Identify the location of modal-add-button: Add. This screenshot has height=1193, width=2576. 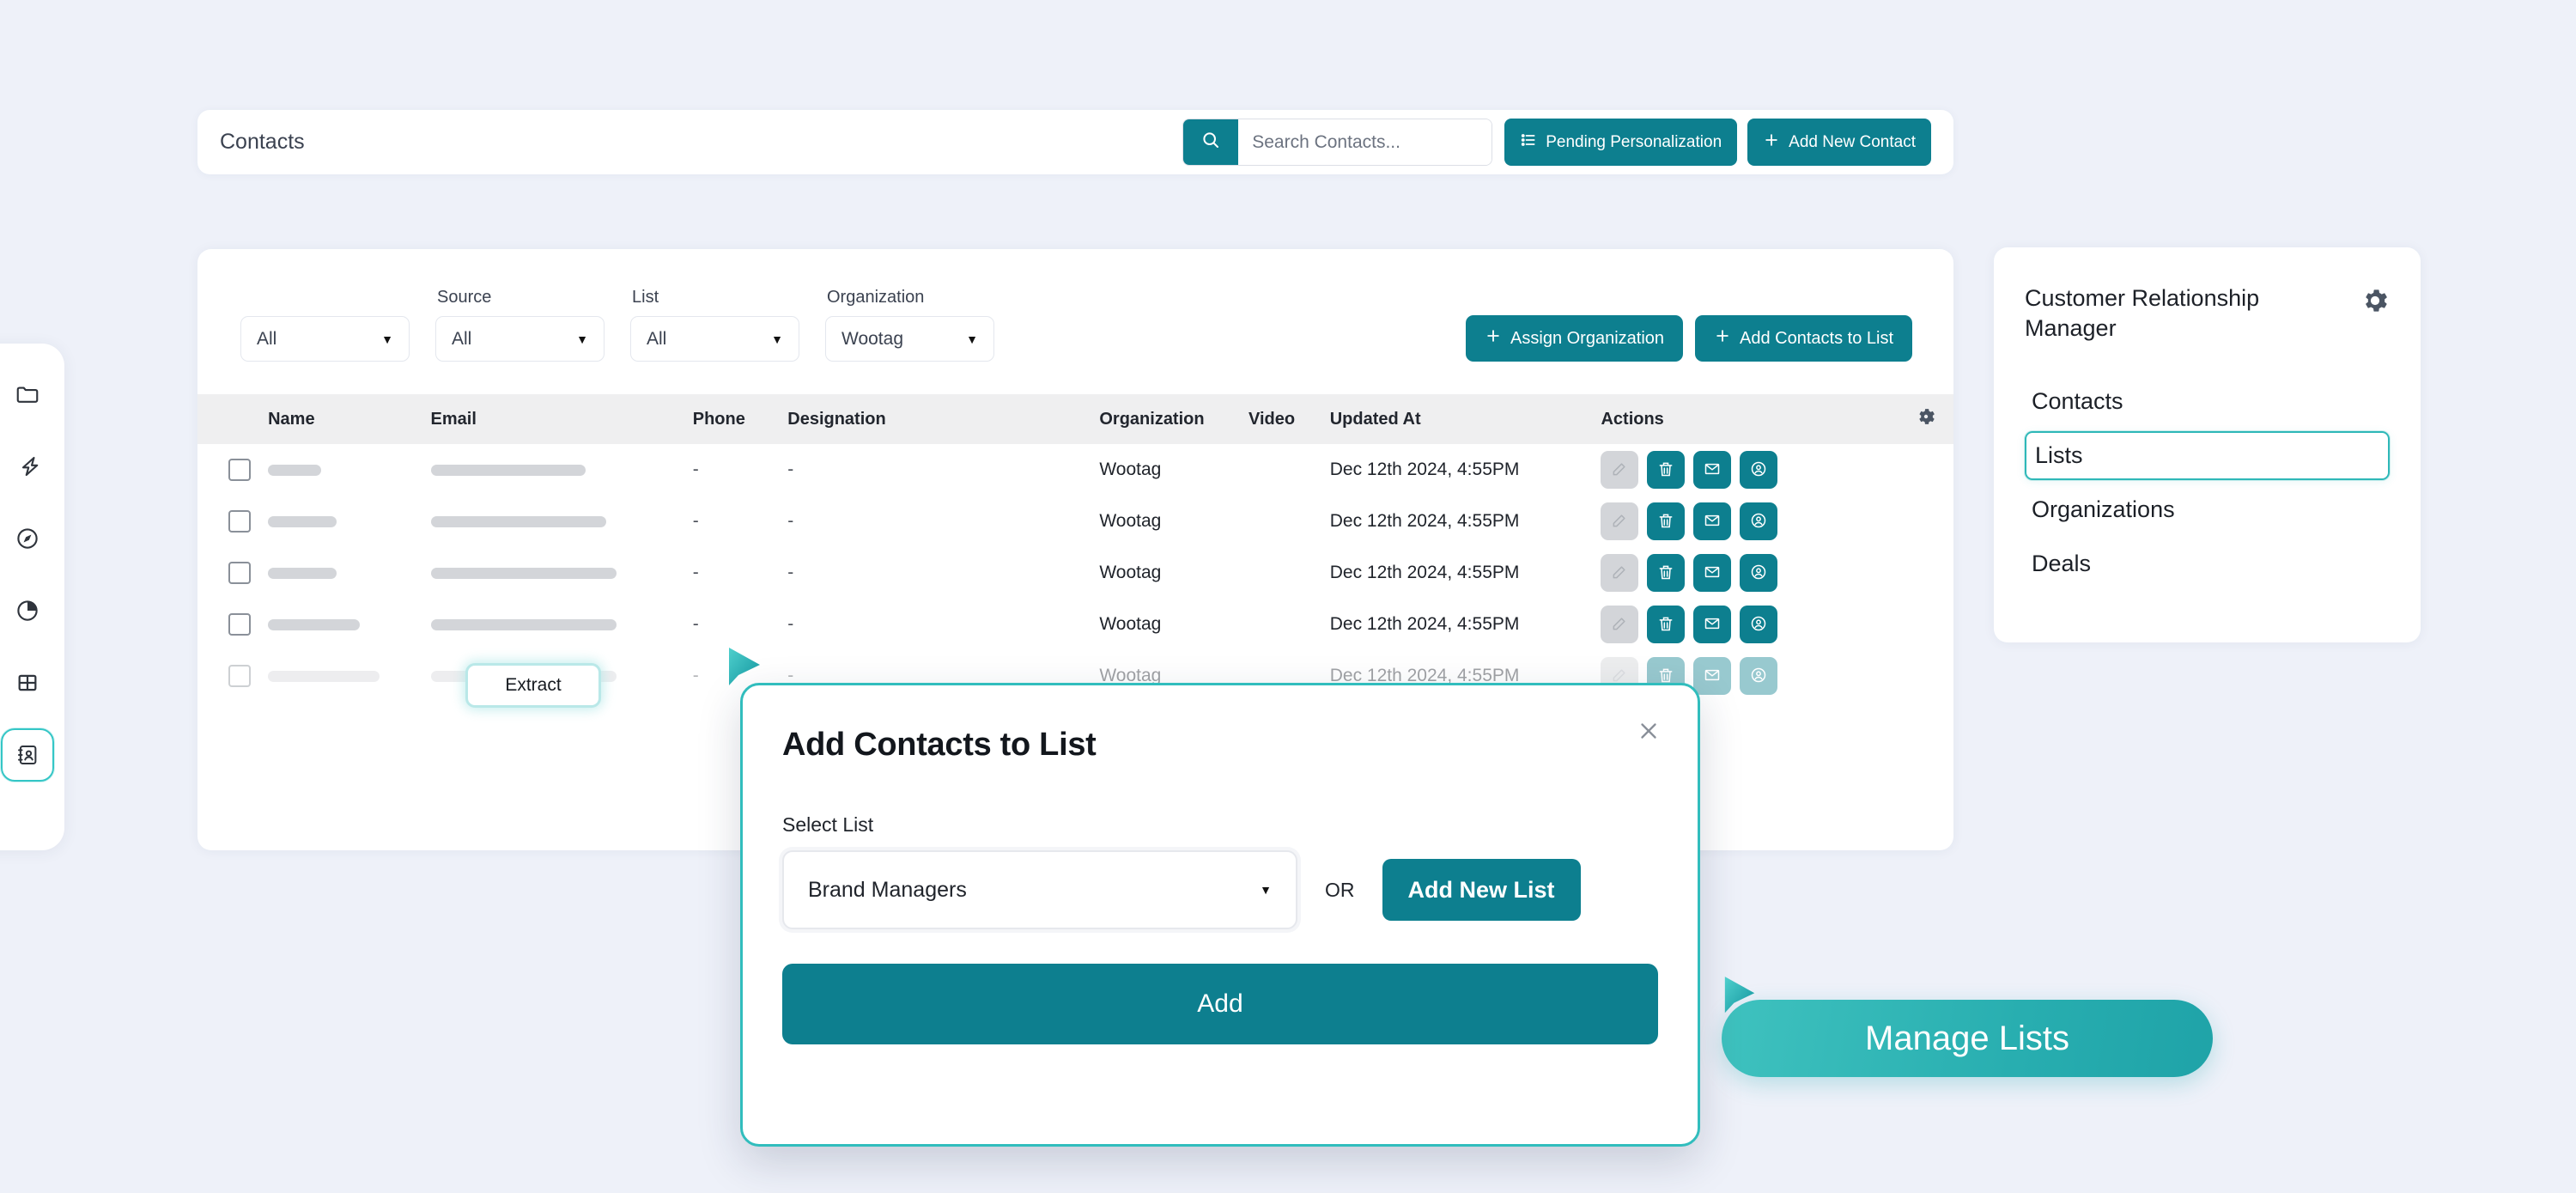
(1220, 1004).